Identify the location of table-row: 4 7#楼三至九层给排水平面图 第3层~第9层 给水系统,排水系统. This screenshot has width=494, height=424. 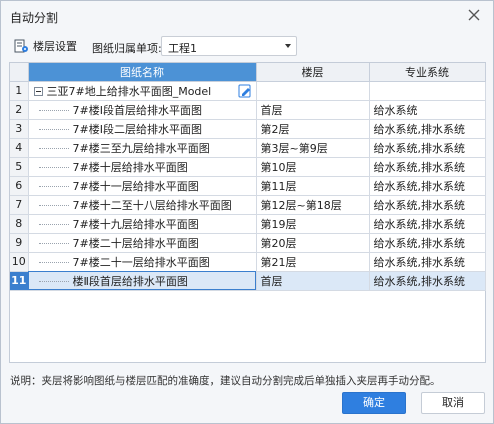
(248, 148).